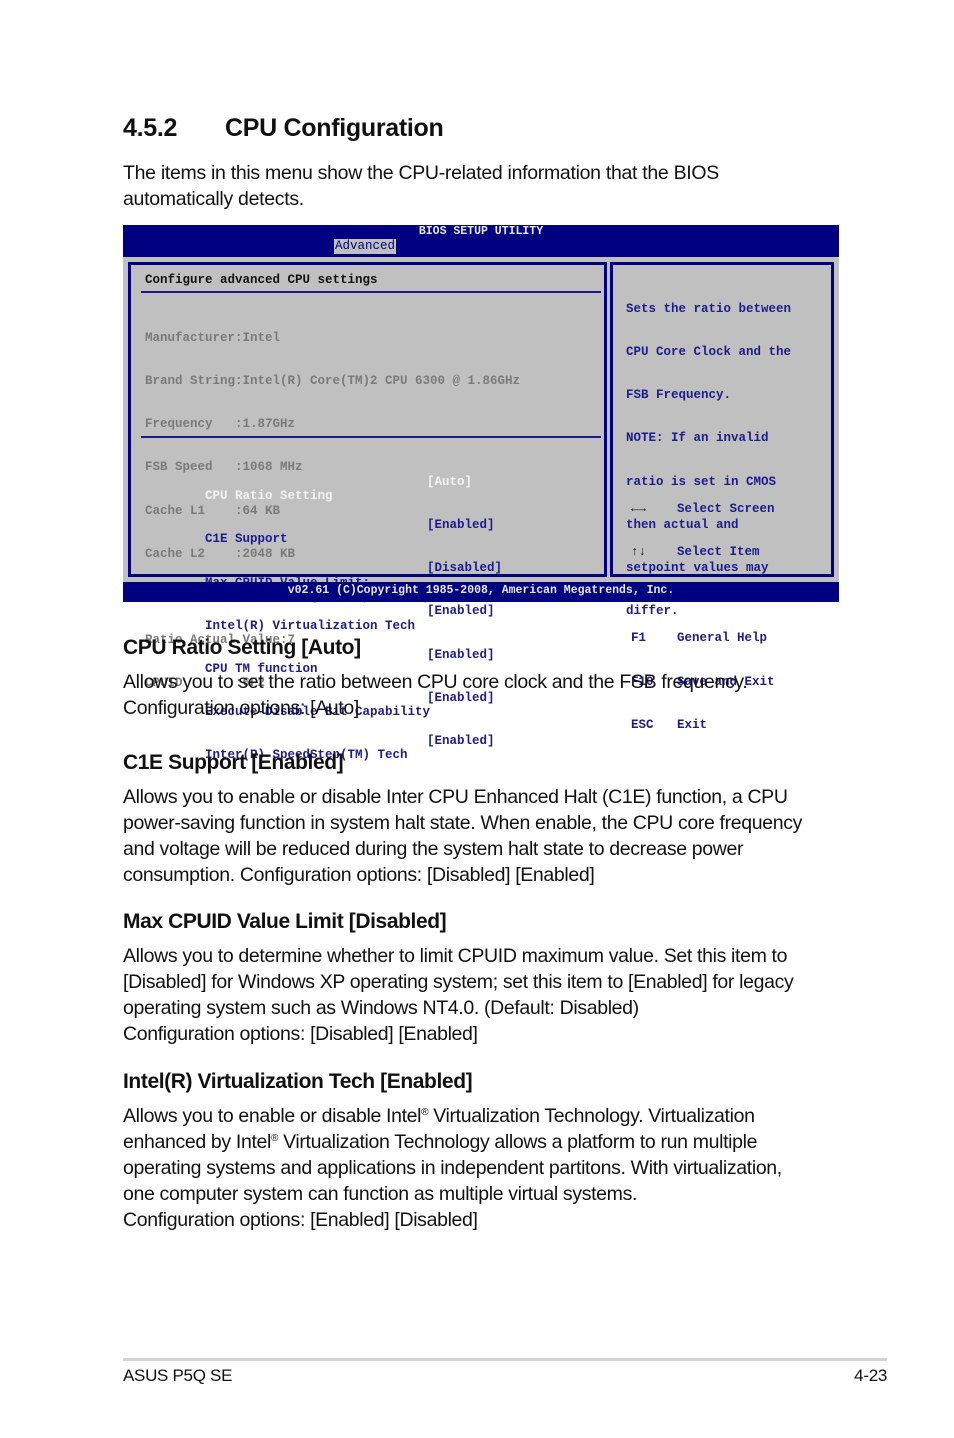  What do you see at coordinates (261, 280) in the screenshot?
I see `panel-heading: Configure advanced CPU settings` at bounding box center [261, 280].